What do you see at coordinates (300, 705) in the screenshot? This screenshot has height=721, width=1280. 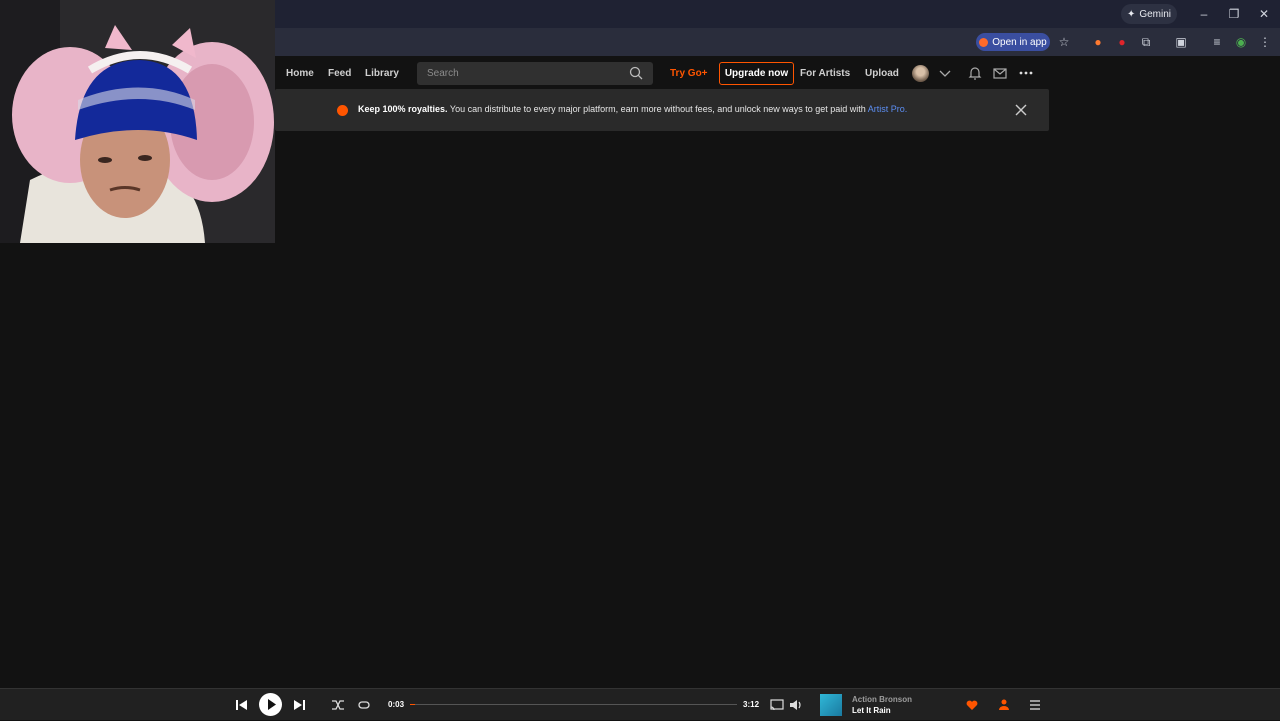 I see `skip-next-icon` at bounding box center [300, 705].